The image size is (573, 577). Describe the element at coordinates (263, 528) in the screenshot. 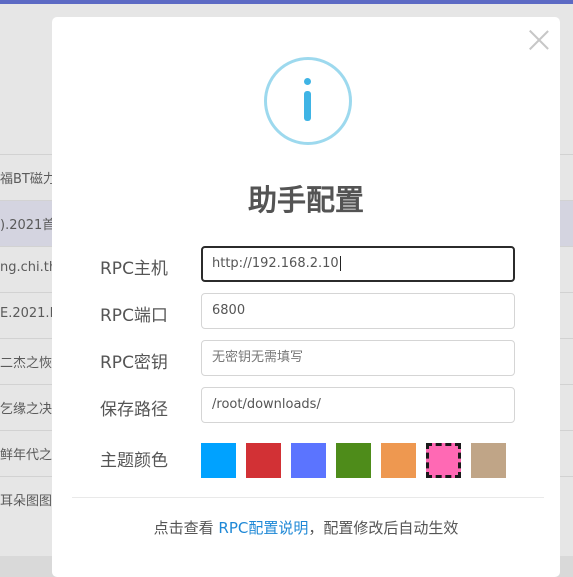

I see `rpc-config-help-link: RPC配置说明` at that location.